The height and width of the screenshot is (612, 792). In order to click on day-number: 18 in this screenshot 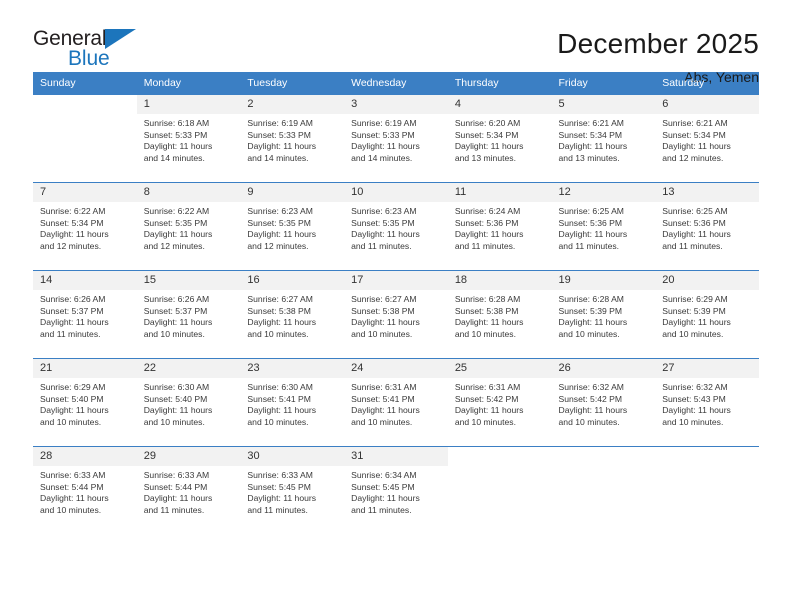, I will do `click(499, 280)`.